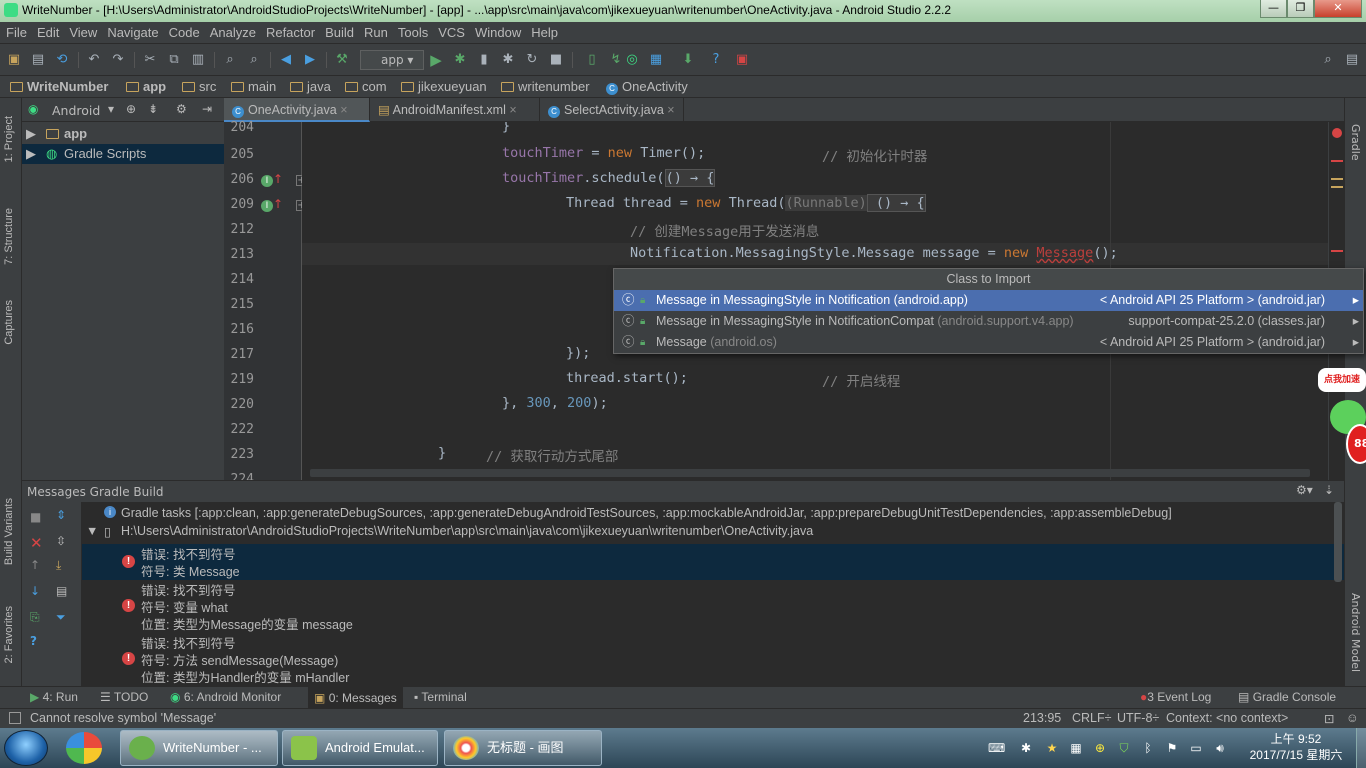 Image resolution: width=1366 pixels, height=768 pixels. What do you see at coordinates (278, 204) in the screenshot?
I see `arrow-up-icon: ↑` at bounding box center [278, 204].